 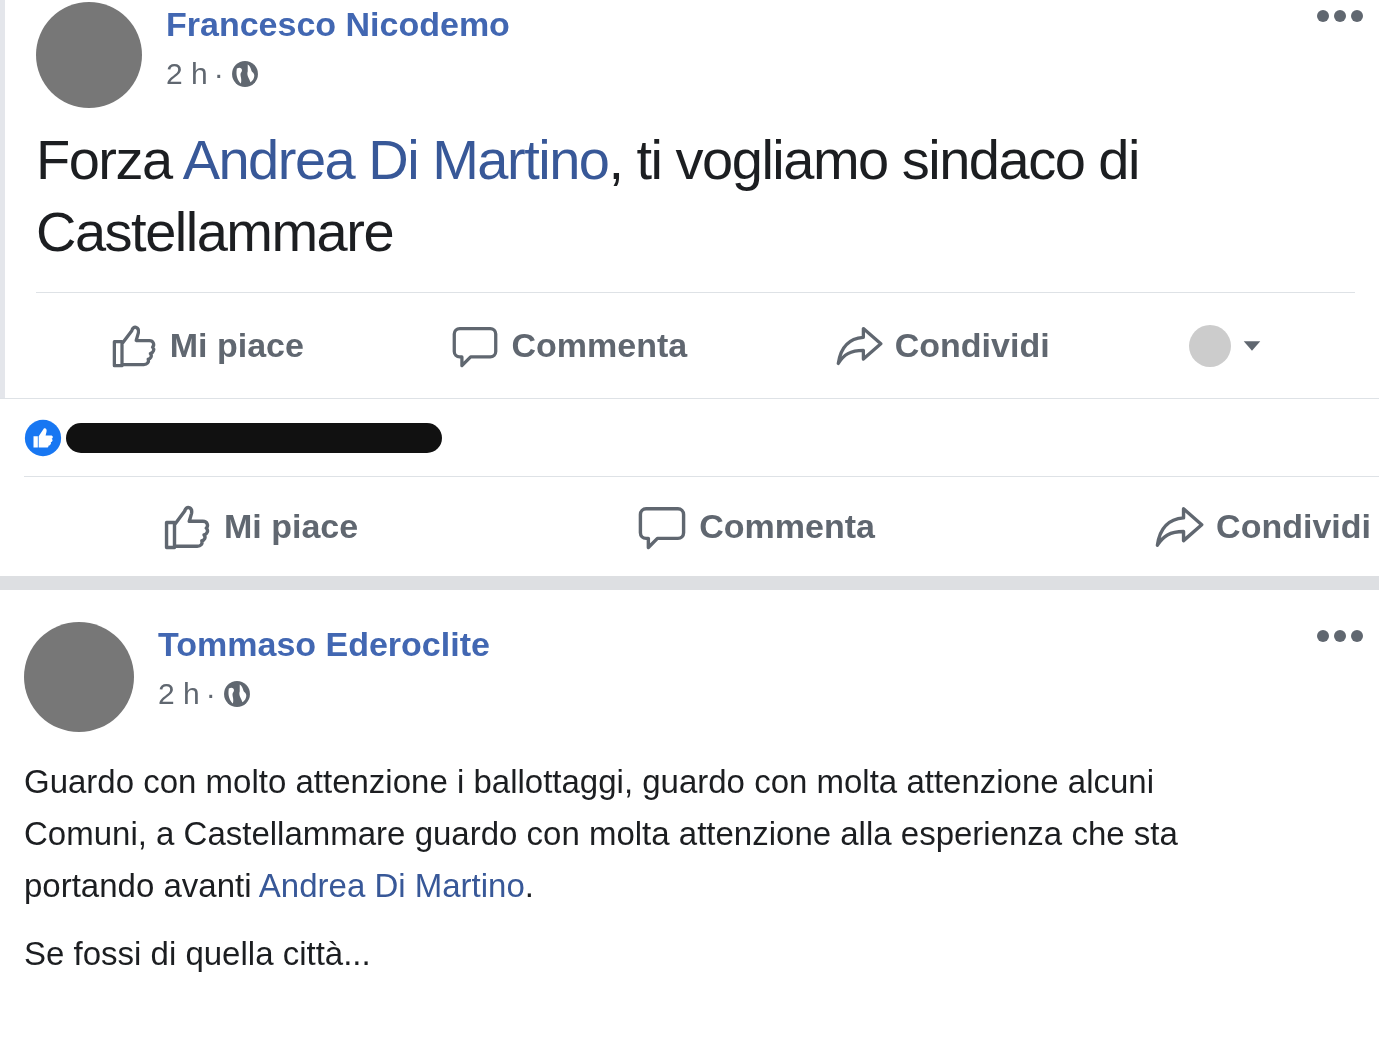 What do you see at coordinates (588, 196) in the screenshot?
I see `post-text: Forza Andrea Di Martino, ti vogliamo sindaco di Castellammare` at bounding box center [588, 196].